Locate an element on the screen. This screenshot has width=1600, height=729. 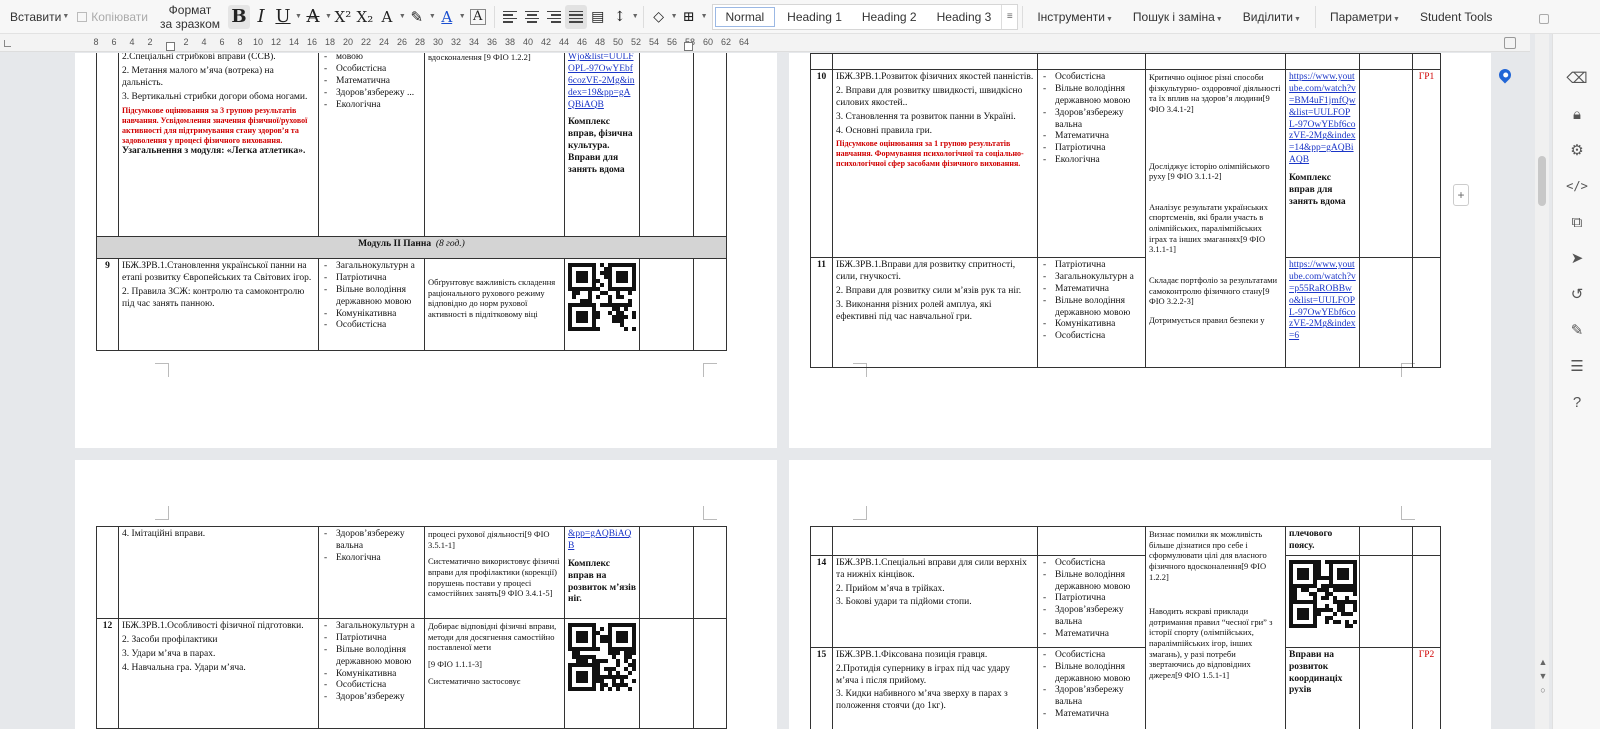
cursor-icon: ➤ is located at coordinates (1577, 258).